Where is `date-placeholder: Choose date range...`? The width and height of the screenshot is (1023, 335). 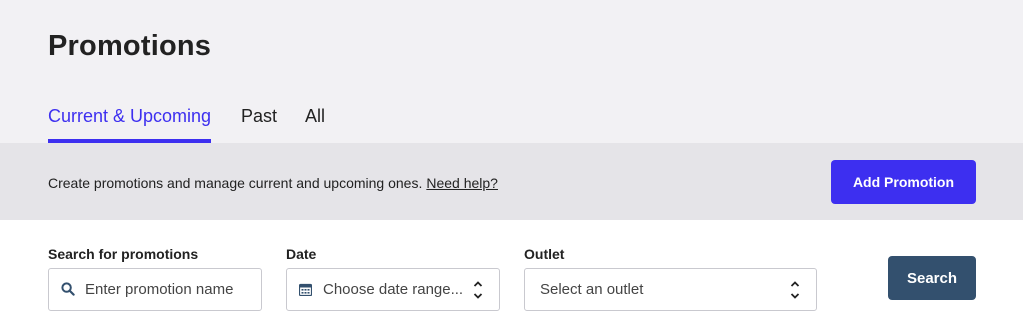 date-placeholder: Choose date range... is located at coordinates (393, 289).